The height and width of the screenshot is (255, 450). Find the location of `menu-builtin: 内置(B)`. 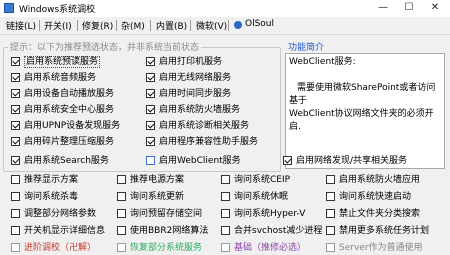

menu-builtin: 内置(B) is located at coordinates (171, 25).